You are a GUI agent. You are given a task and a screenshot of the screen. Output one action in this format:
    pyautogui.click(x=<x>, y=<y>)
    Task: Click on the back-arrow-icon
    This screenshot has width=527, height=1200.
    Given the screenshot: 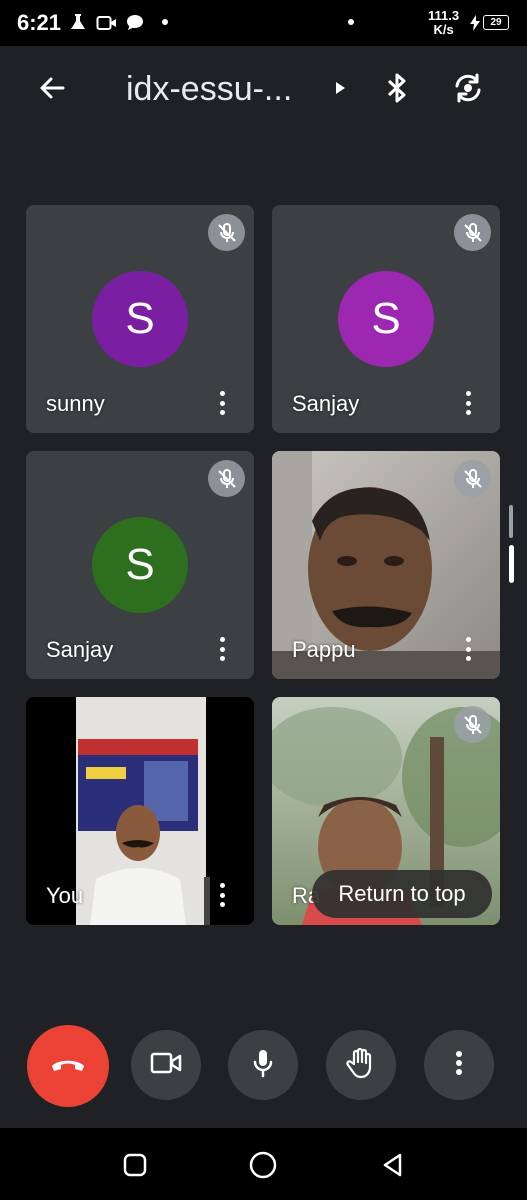 What is the action you would take?
    pyautogui.click(x=52, y=88)
    